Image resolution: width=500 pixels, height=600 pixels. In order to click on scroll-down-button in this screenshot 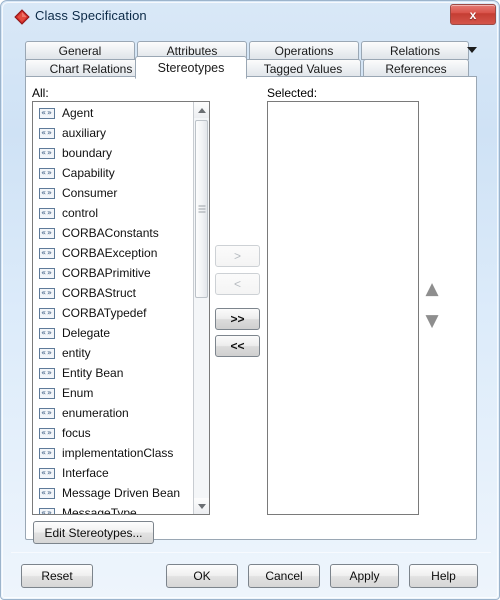, I will do `click(201, 506)`.